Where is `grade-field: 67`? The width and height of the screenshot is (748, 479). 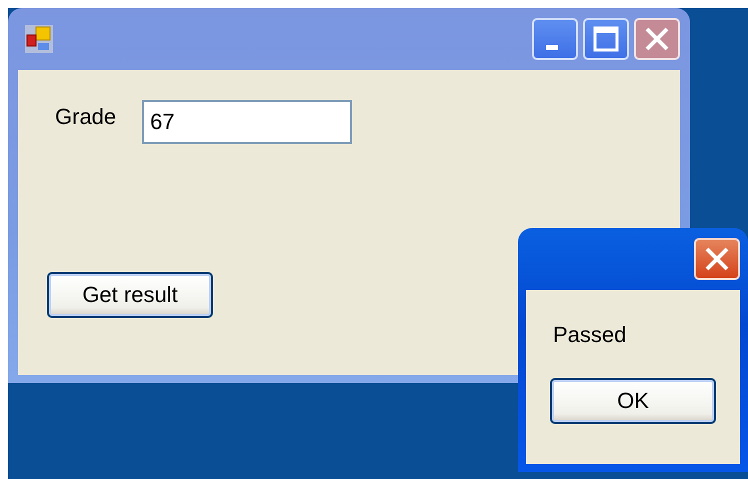
grade-field: 67 is located at coordinates (247, 122).